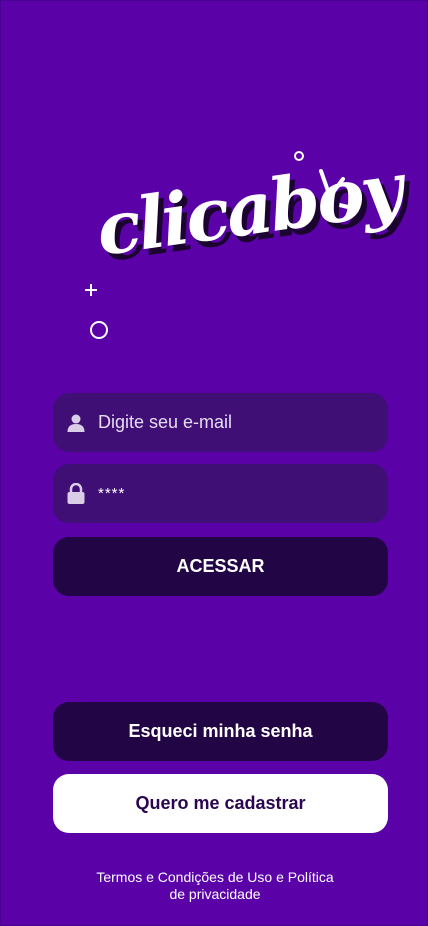  I want to click on email-field, so click(220, 422).